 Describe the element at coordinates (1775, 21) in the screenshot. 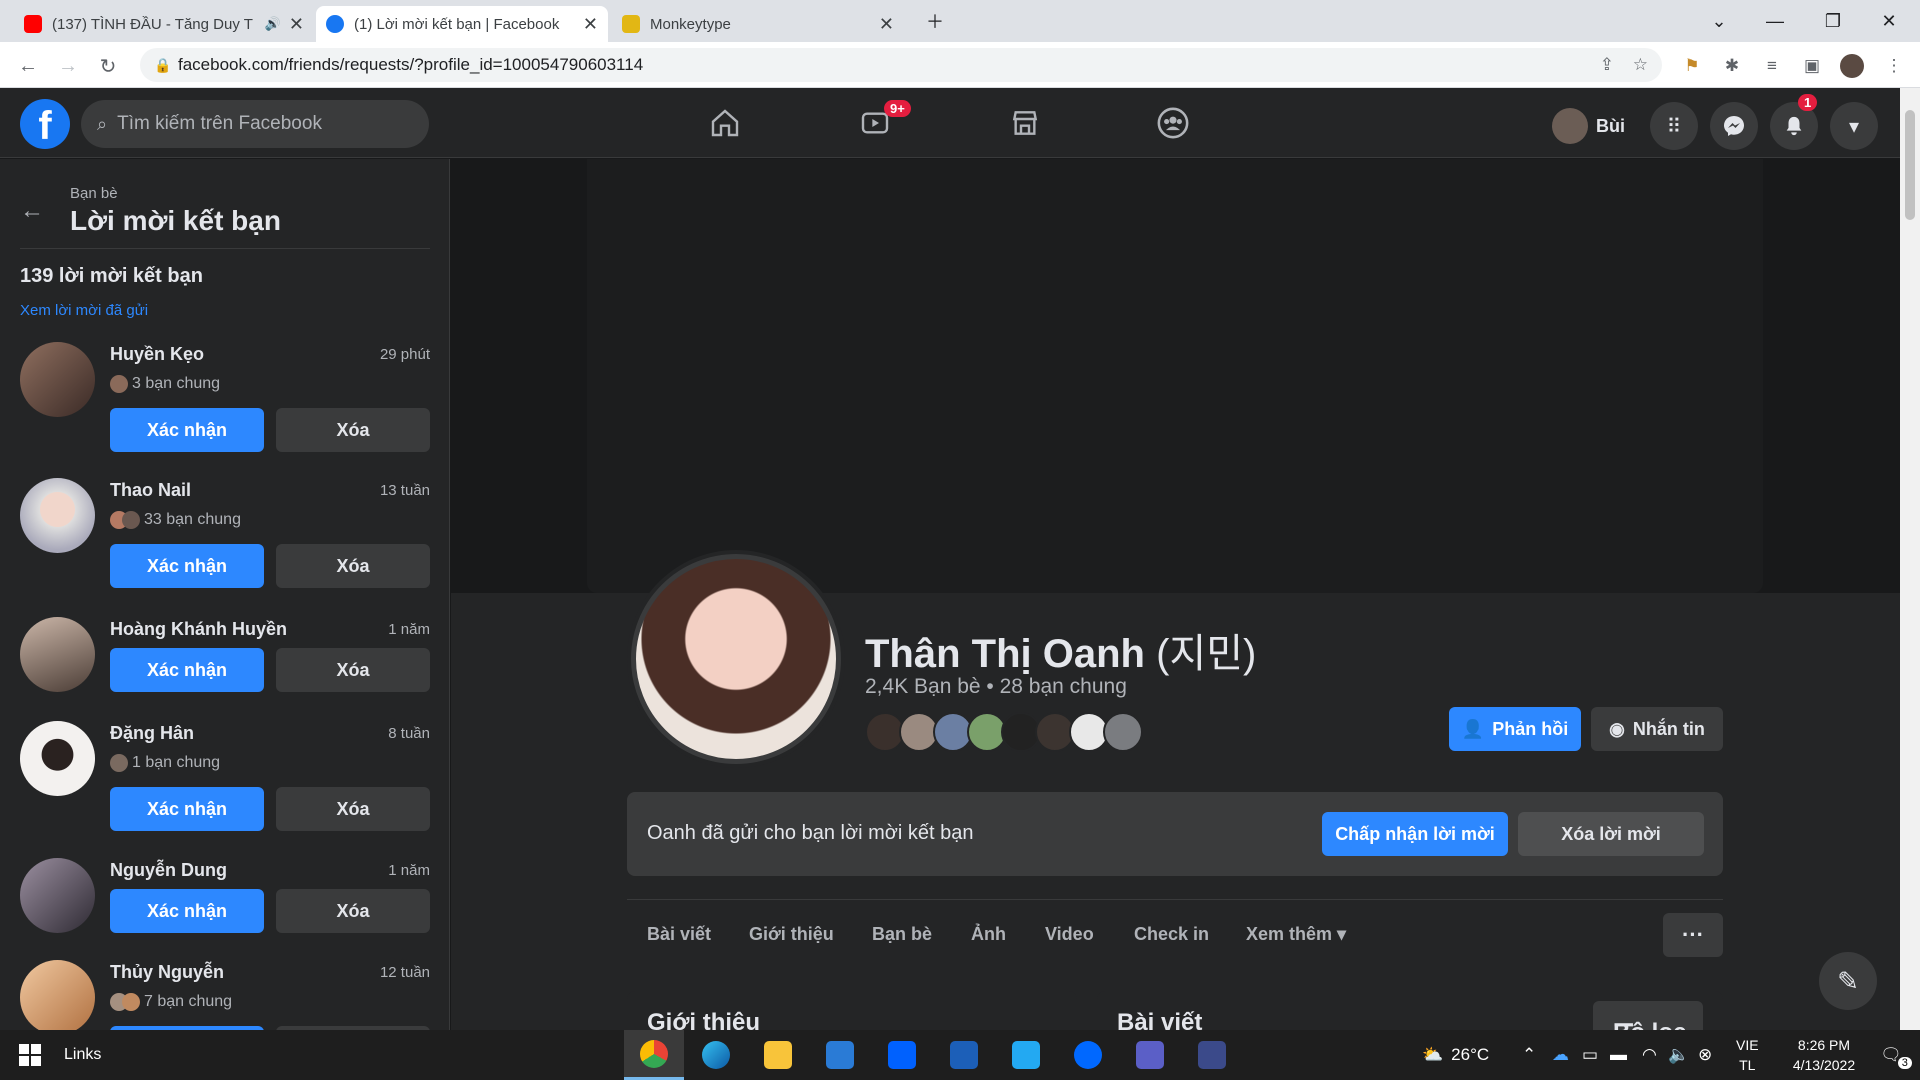

I see `minimize-button: —` at that location.